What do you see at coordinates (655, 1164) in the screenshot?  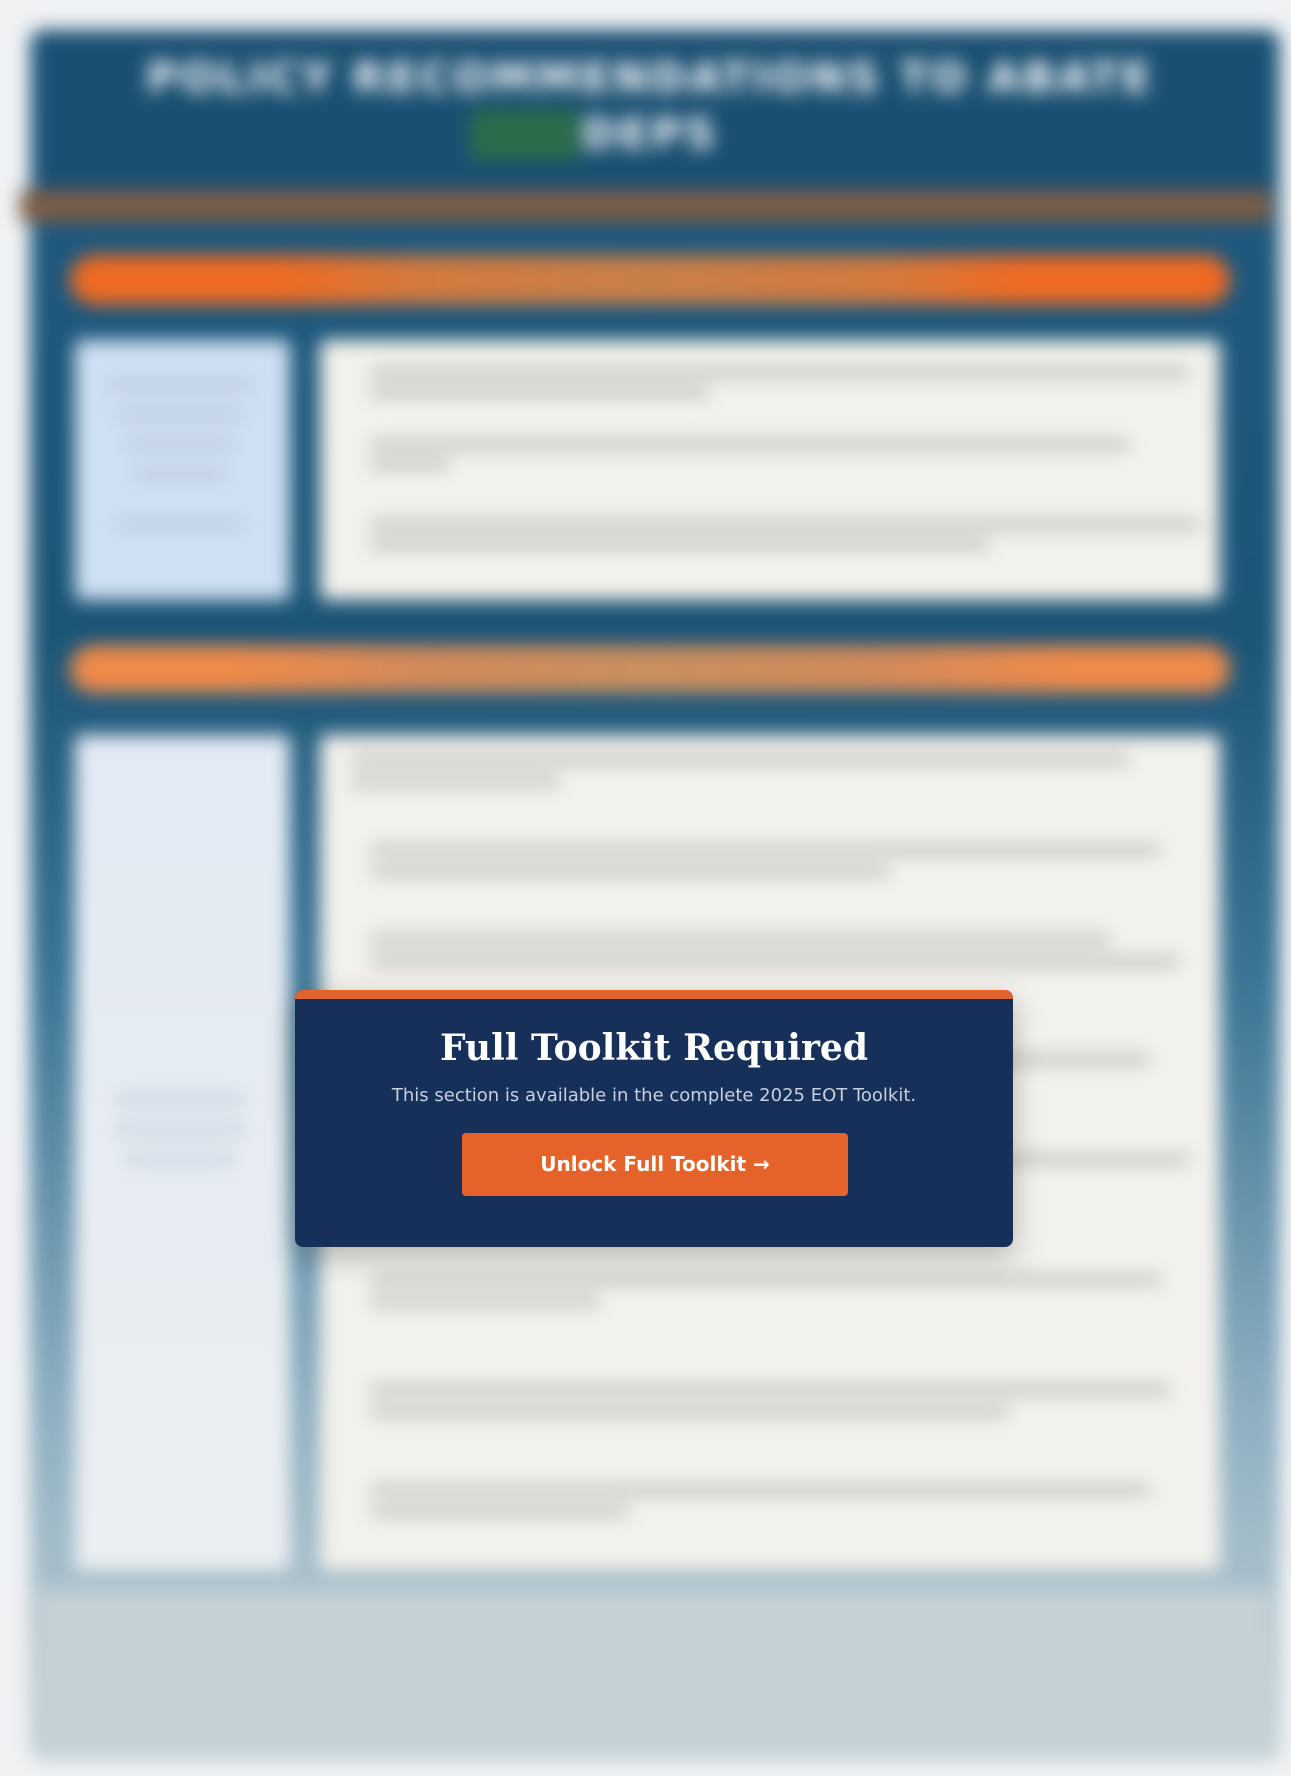 I see `unlock-full-toolkit-button: Unlock Full Toolkit →` at bounding box center [655, 1164].